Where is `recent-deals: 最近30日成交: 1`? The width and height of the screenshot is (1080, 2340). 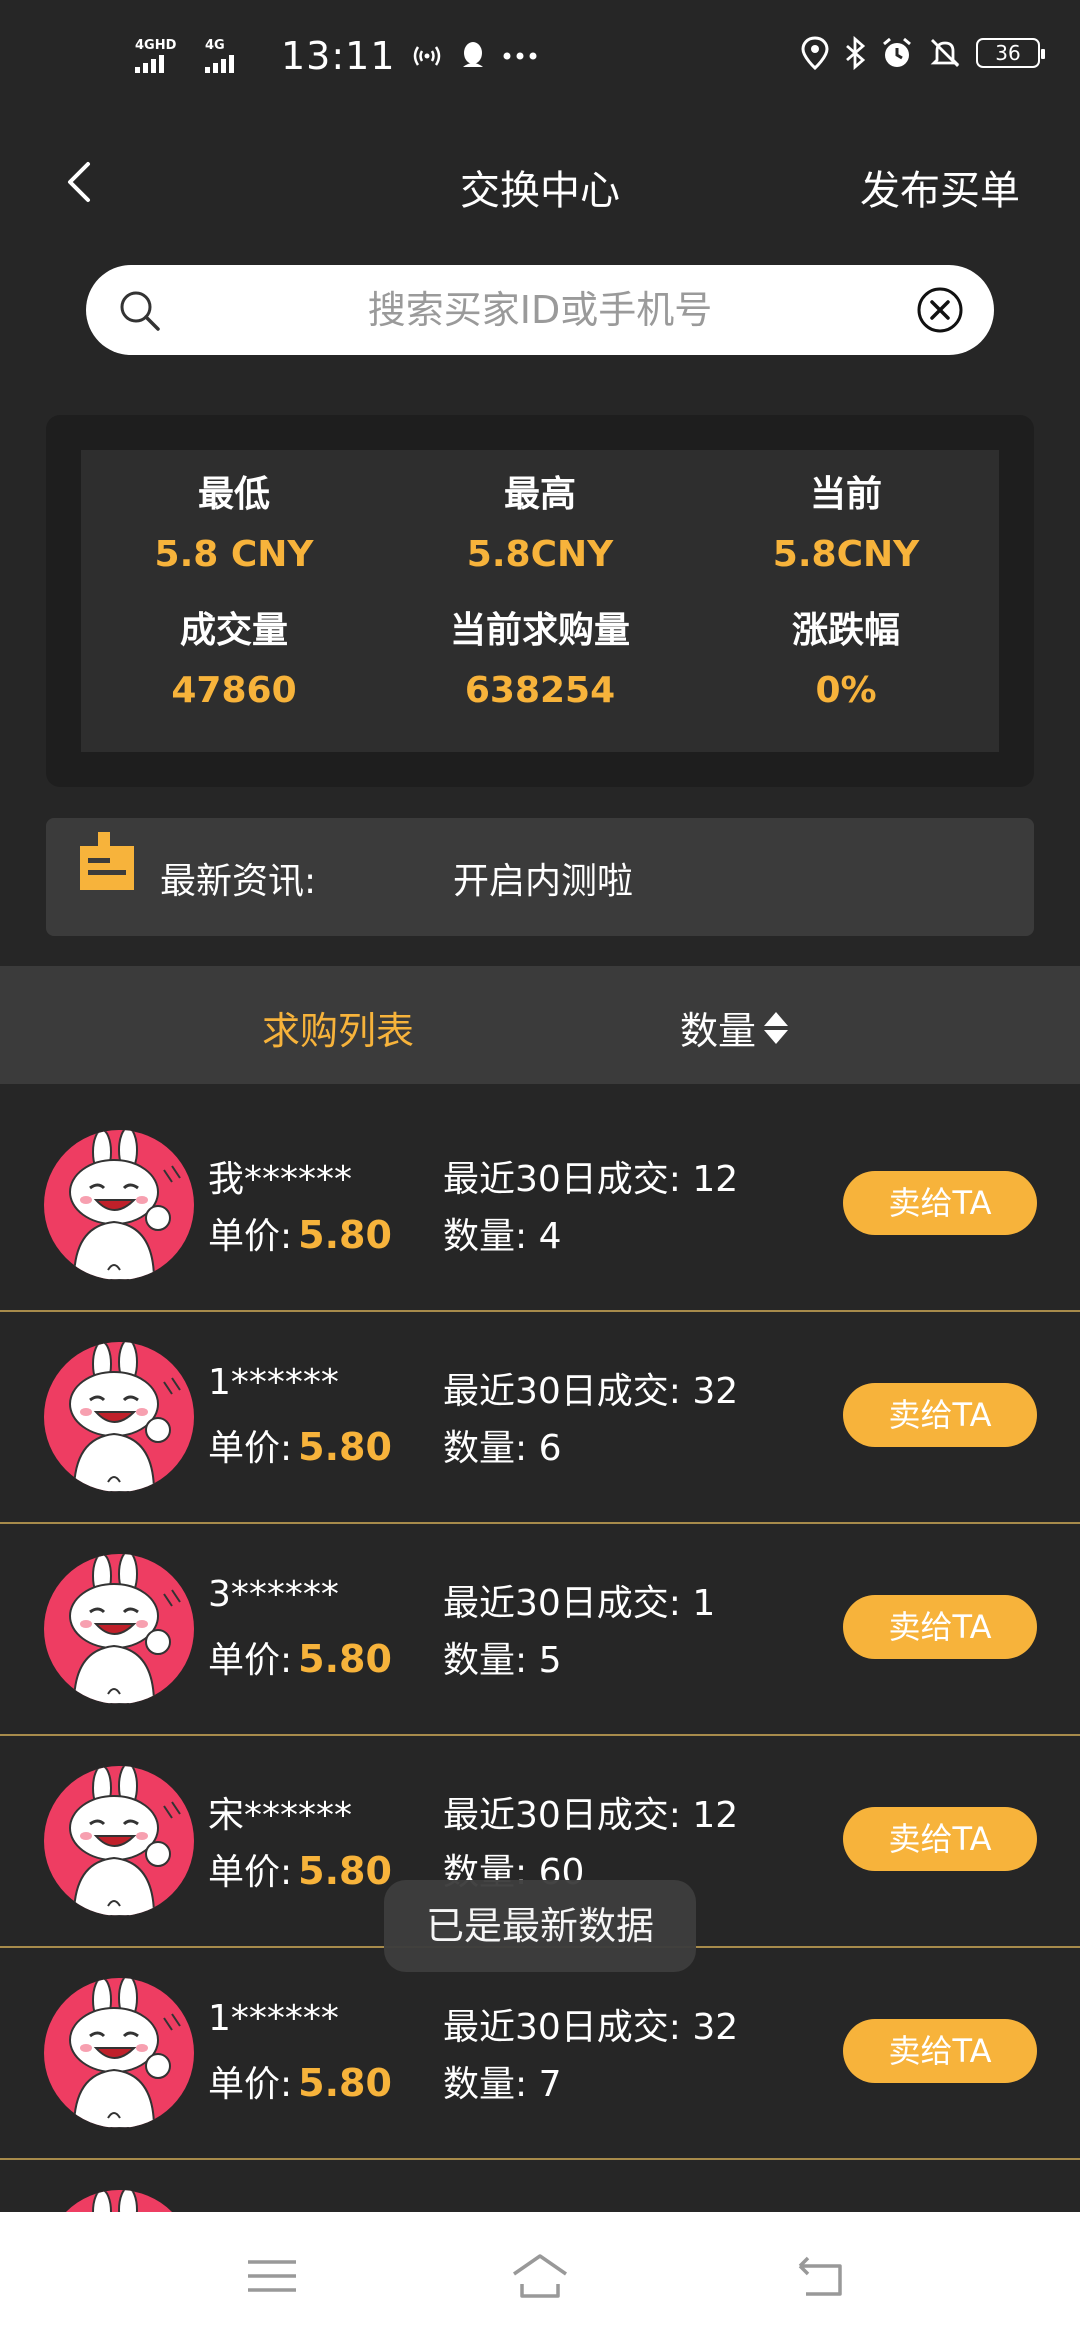
recent-deals: 最近30日成交: 1 is located at coordinates (579, 1600).